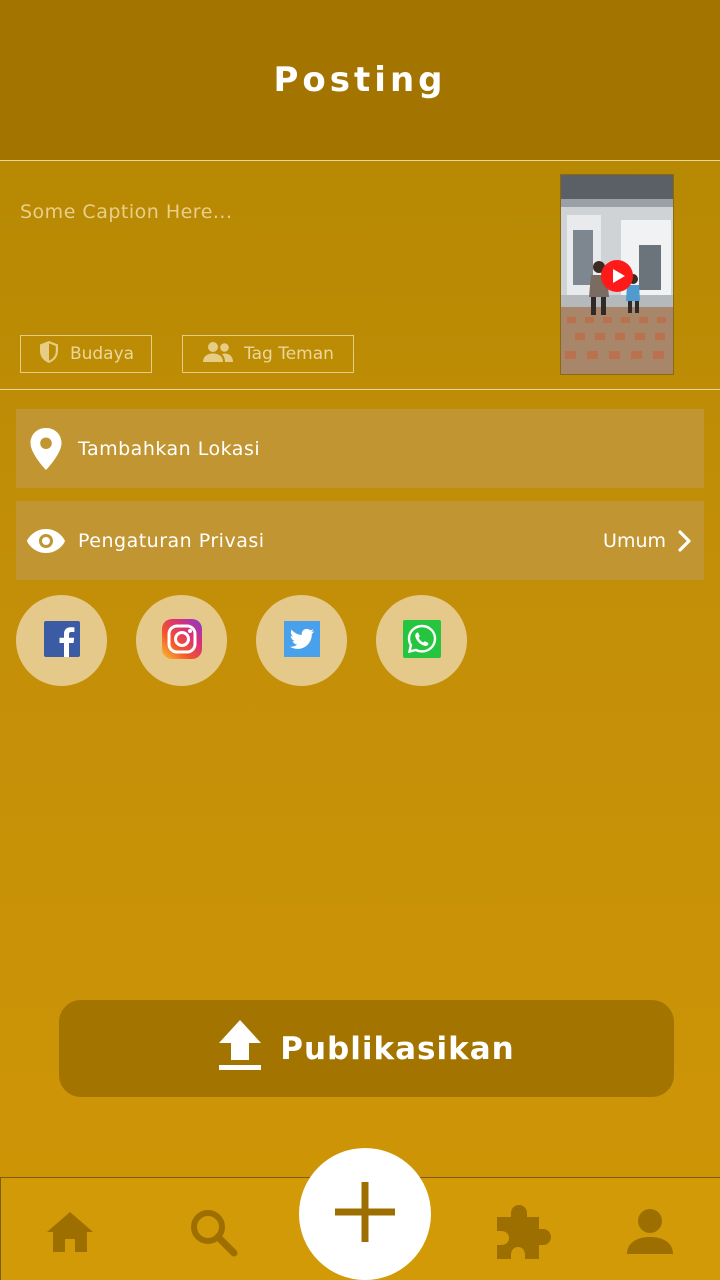  I want to click on instagram-icon, so click(181, 640).